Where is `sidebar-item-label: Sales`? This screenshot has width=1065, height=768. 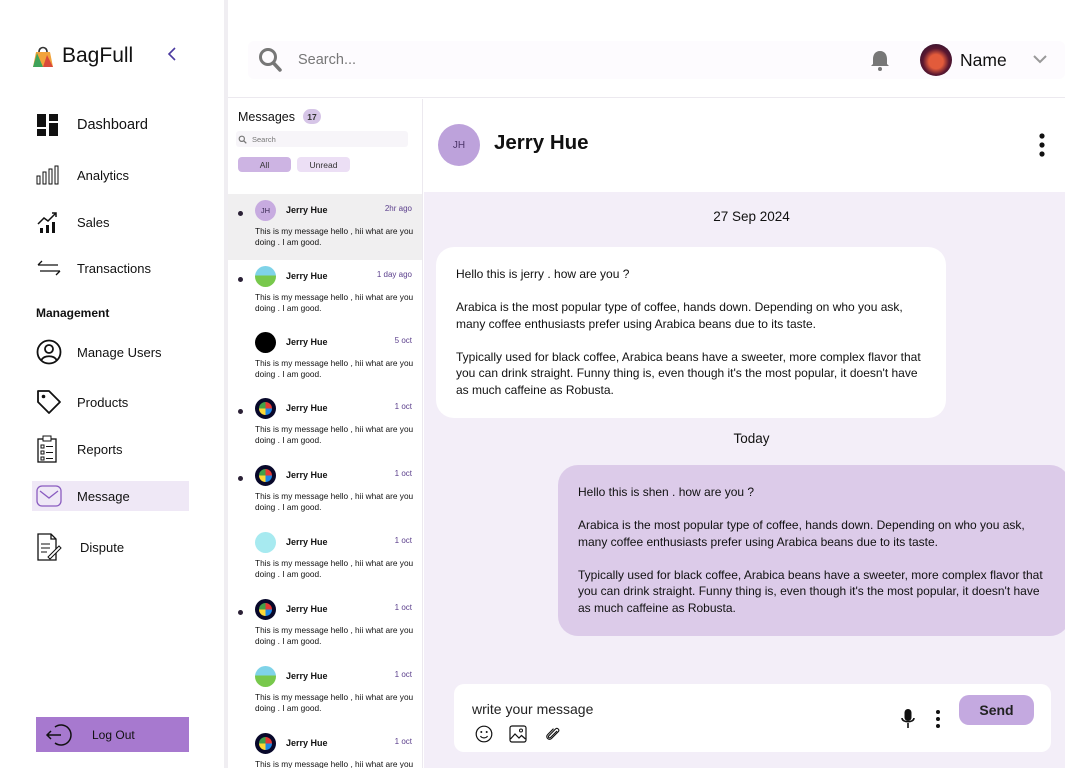
sidebar-item-label: Sales is located at coordinates (93, 222).